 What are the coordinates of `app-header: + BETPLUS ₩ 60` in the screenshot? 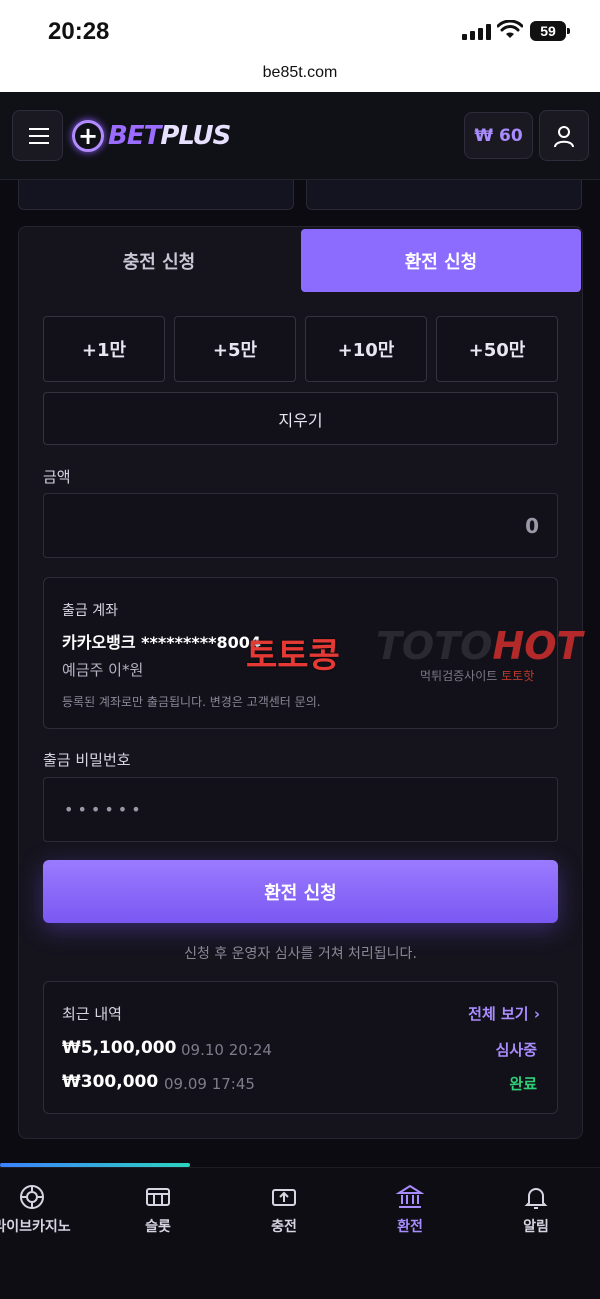 It's located at (300, 136).